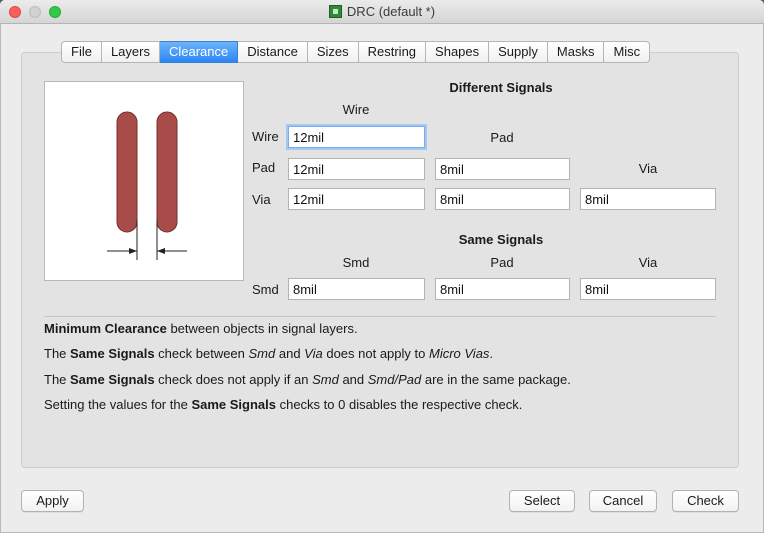 The height and width of the screenshot is (533, 764). I want to click on via-wire-field, so click(356, 199).